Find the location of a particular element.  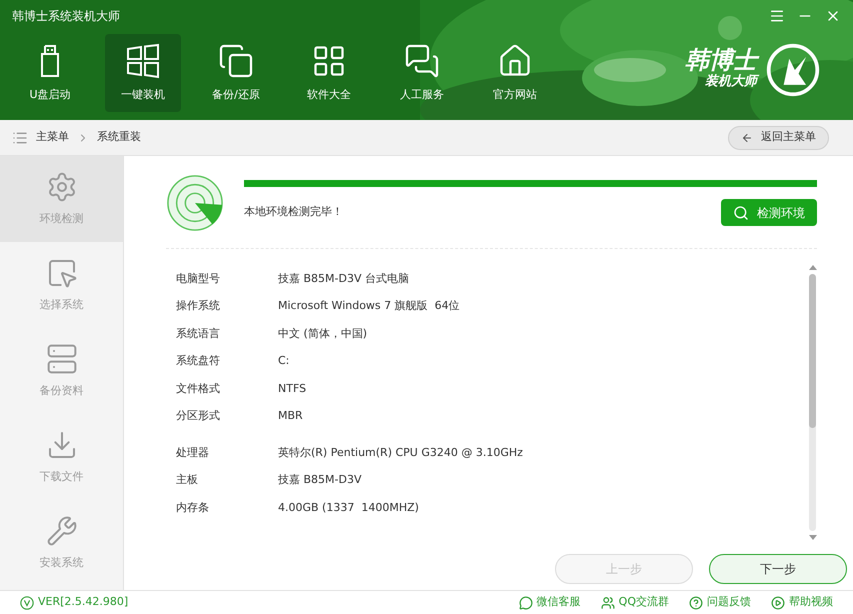

logo-name: 韩博士 is located at coordinates (721, 60).